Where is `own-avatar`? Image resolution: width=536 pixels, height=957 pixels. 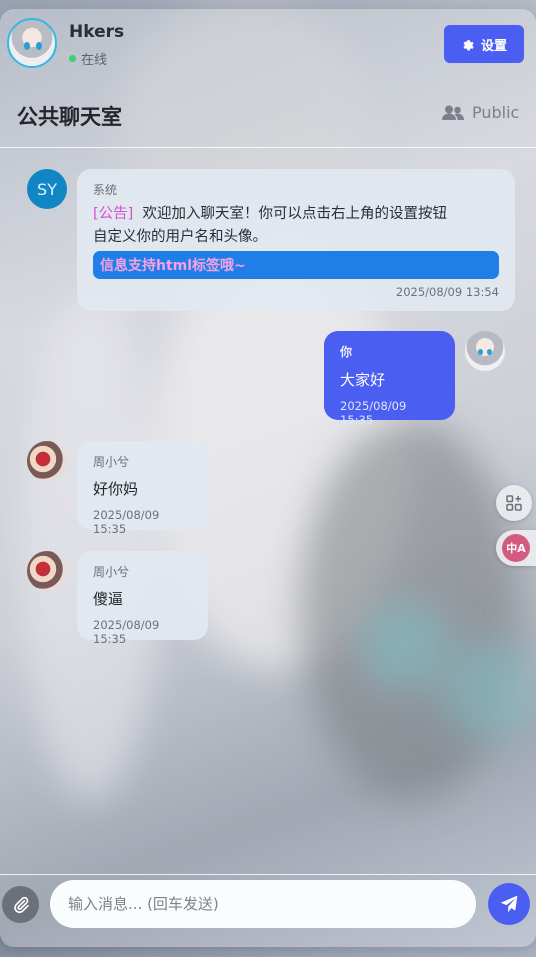 own-avatar is located at coordinates (485, 351).